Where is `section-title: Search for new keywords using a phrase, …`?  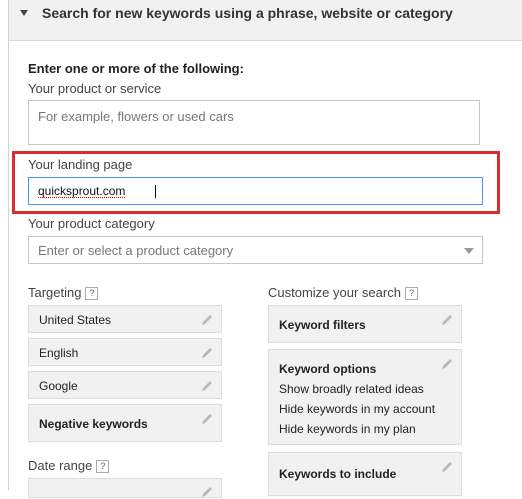 section-title: Search for new keywords using a phrase, … is located at coordinates (247, 13).